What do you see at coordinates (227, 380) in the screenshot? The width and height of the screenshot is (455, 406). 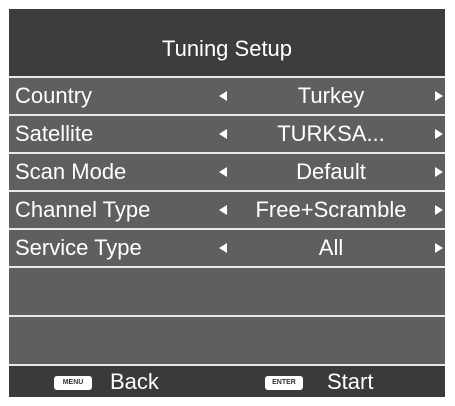 I see `footer-bar: MENU Back ENTER Start` at bounding box center [227, 380].